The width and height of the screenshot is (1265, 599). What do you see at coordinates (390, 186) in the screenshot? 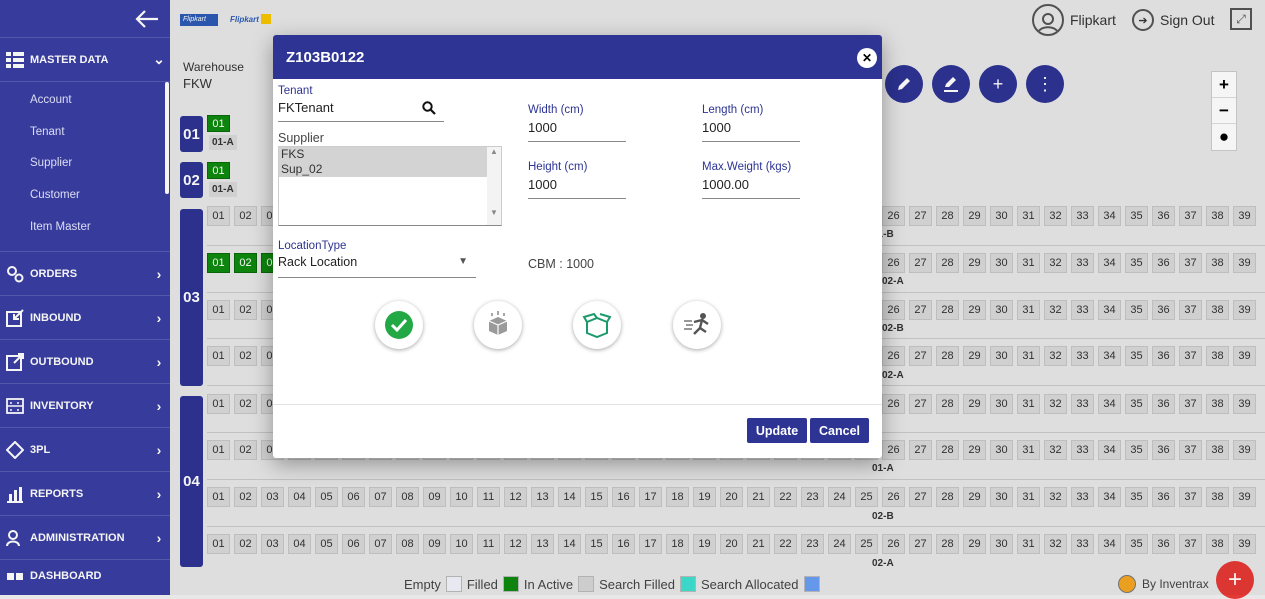
I see `supplier-listbox: FKS Sup_02 ▲ ▼` at bounding box center [390, 186].